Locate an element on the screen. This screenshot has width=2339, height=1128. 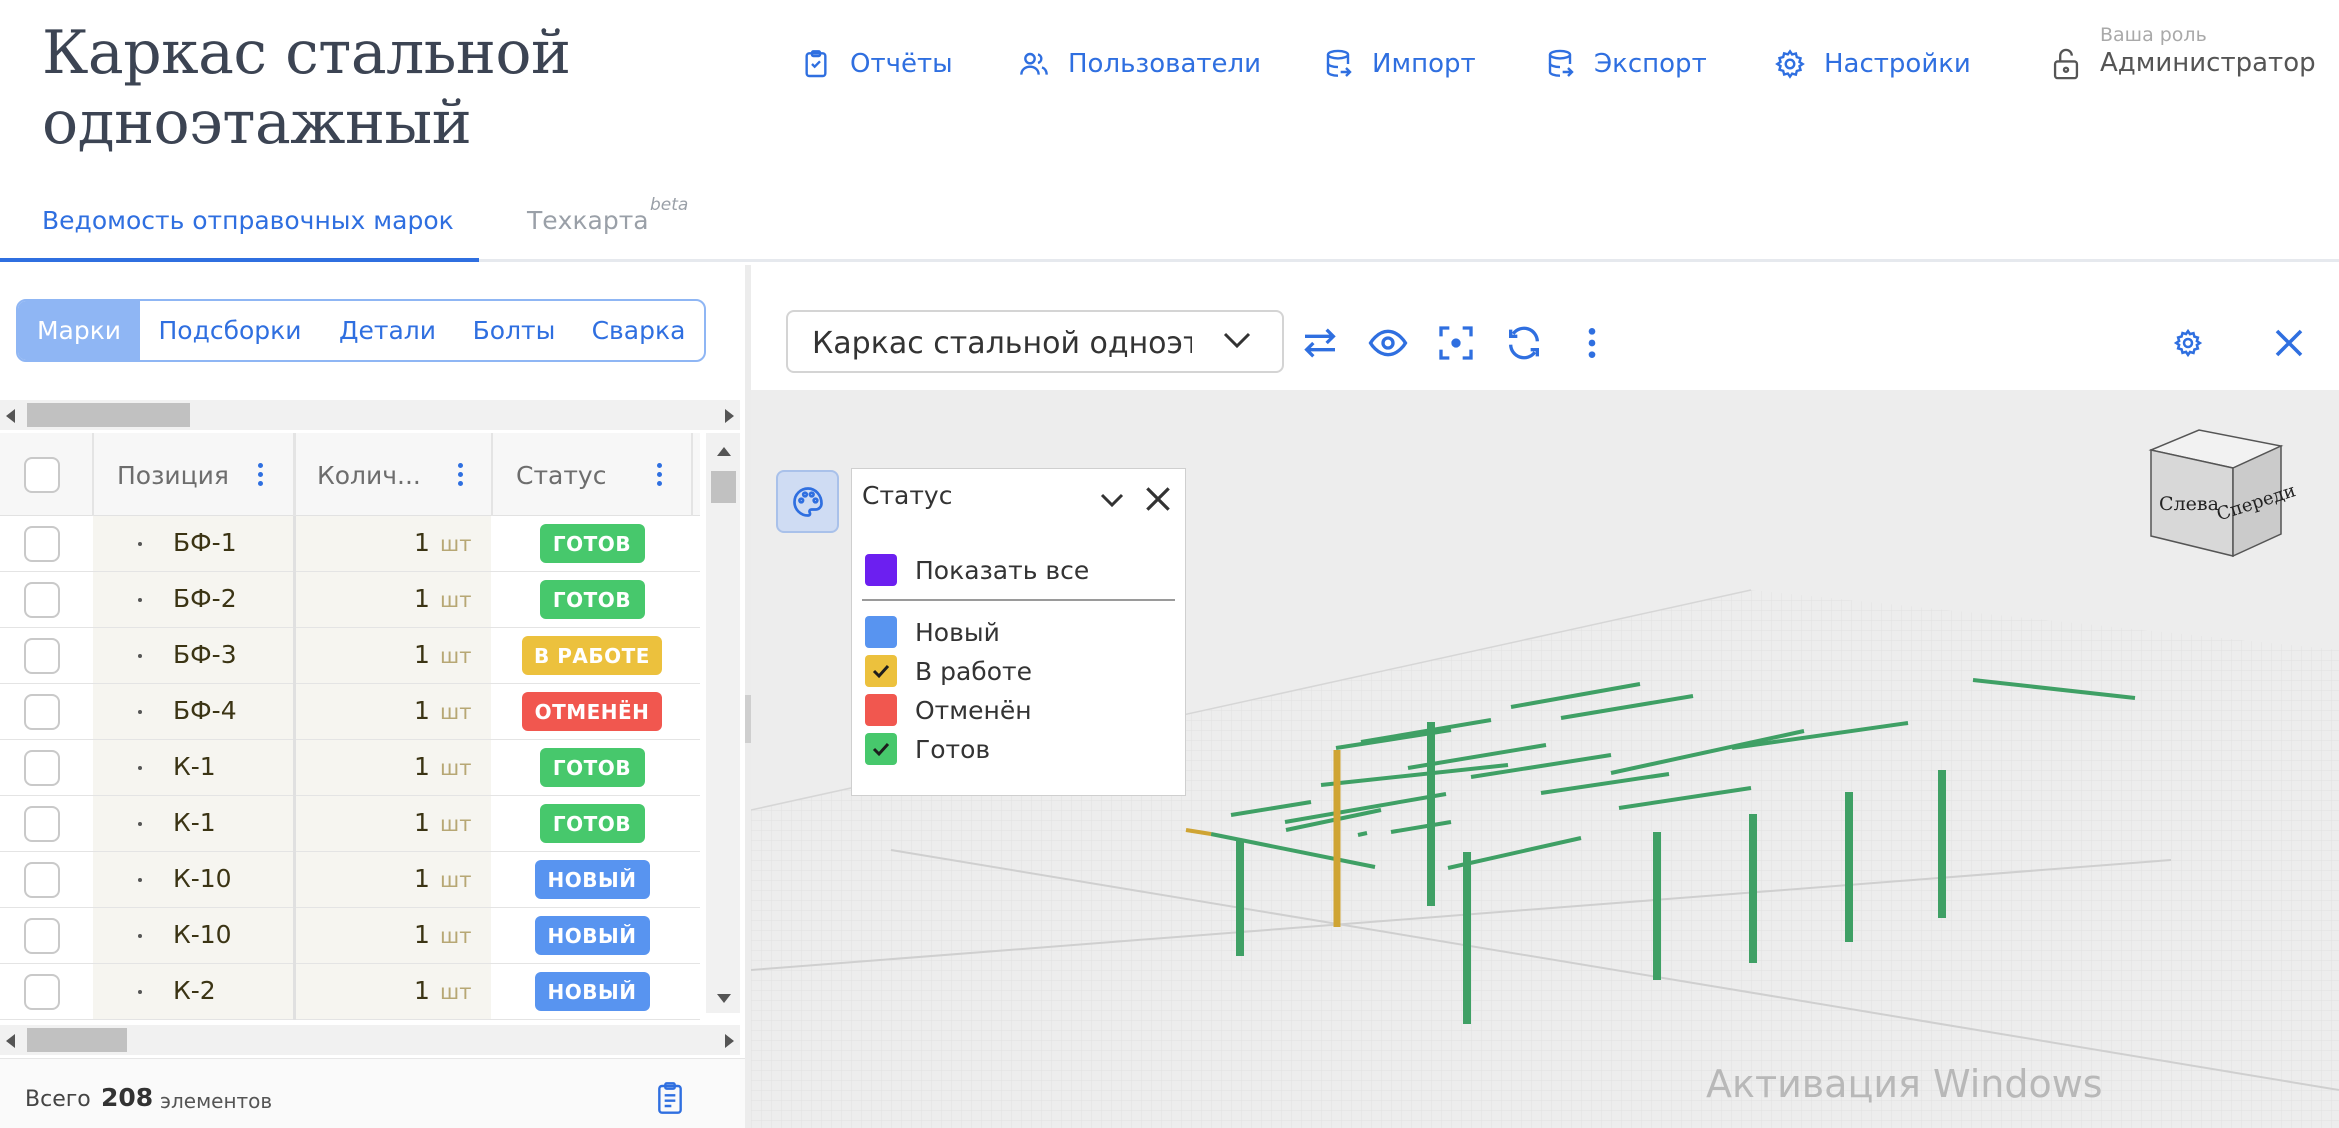
segment-welding: Сварка is located at coordinates (638, 330).